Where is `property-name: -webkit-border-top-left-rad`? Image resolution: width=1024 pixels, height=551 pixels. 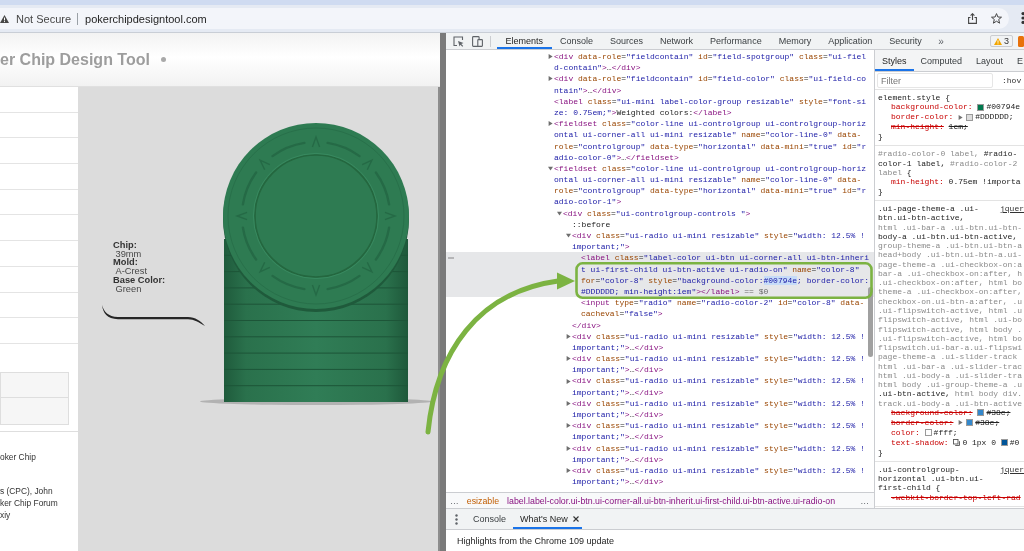
property-name: -webkit-border-top-left-rad is located at coordinates (956, 497).